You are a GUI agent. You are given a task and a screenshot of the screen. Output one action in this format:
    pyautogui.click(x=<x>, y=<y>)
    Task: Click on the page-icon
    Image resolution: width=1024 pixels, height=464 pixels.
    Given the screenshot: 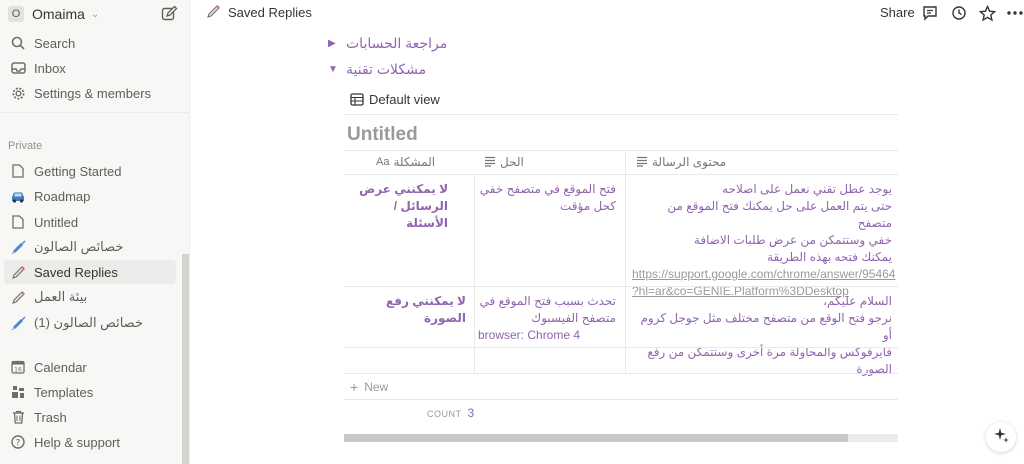 What is the action you would take?
    pyautogui.click(x=18, y=171)
    